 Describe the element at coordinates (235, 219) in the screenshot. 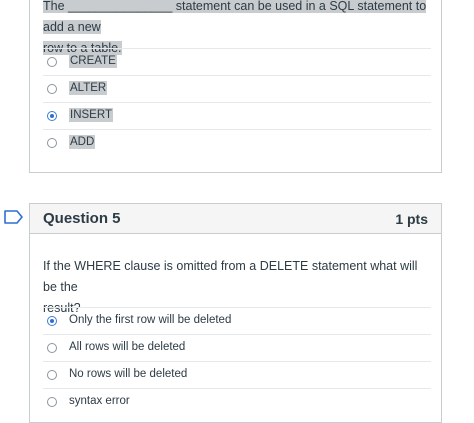

I see `question-header: Question 5 1 pts` at that location.